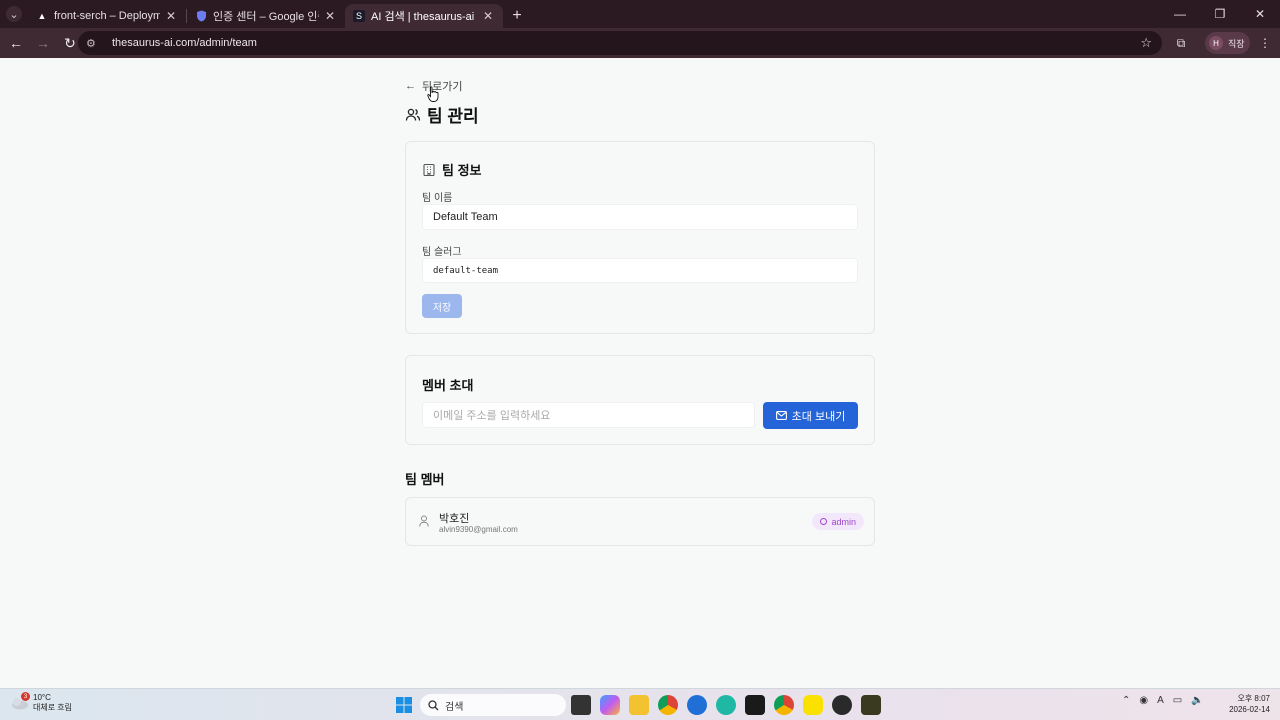  Describe the element at coordinates (437, 198) in the screenshot. I see `team-name-label: 팀 이름` at that location.